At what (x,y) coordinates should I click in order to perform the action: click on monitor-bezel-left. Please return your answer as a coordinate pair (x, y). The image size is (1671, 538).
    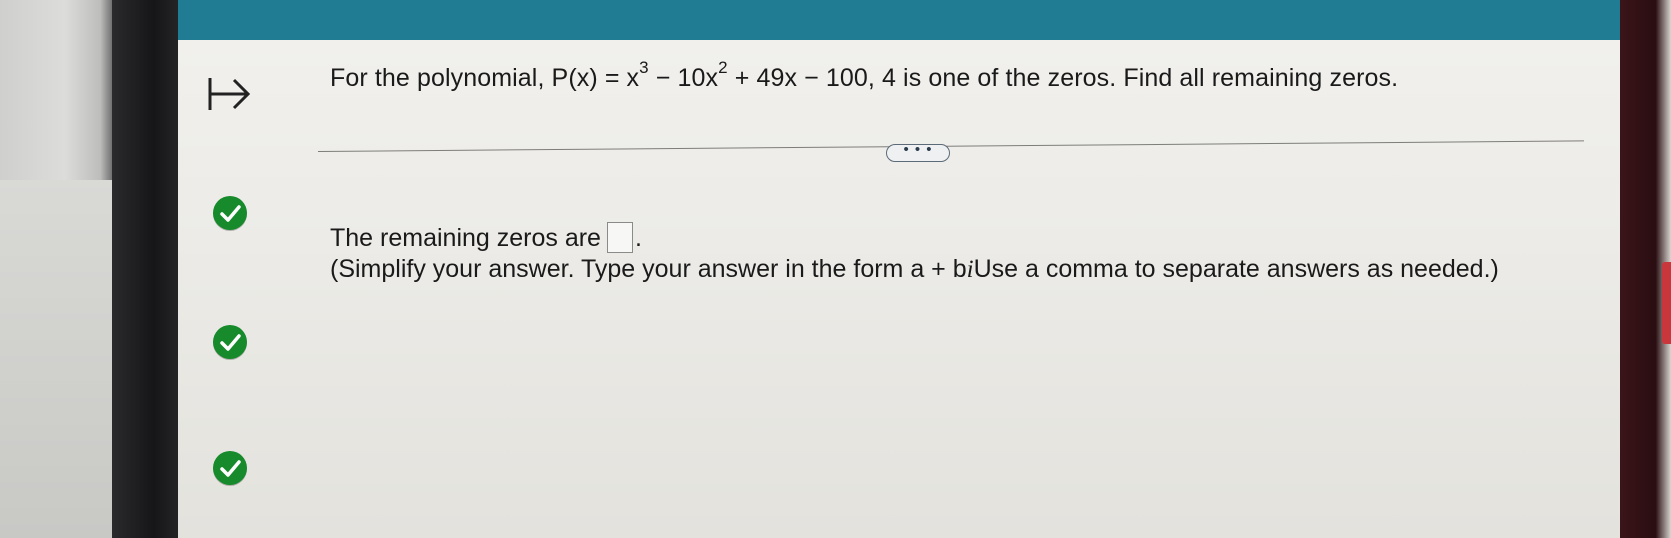
    Looking at the image, I should click on (147, 269).